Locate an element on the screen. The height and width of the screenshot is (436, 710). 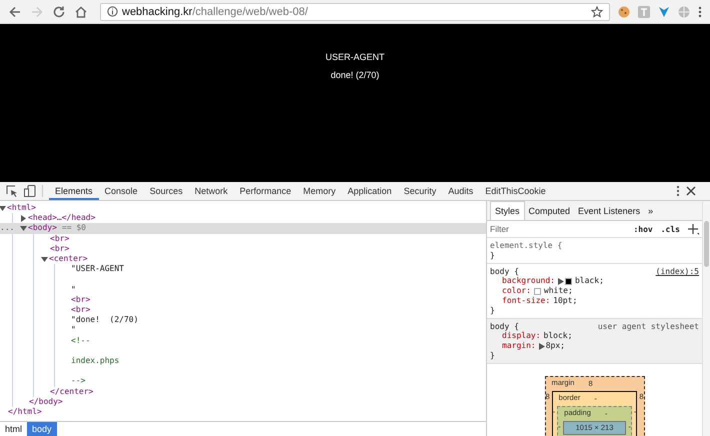
css-property: background: is located at coordinates (528, 281).